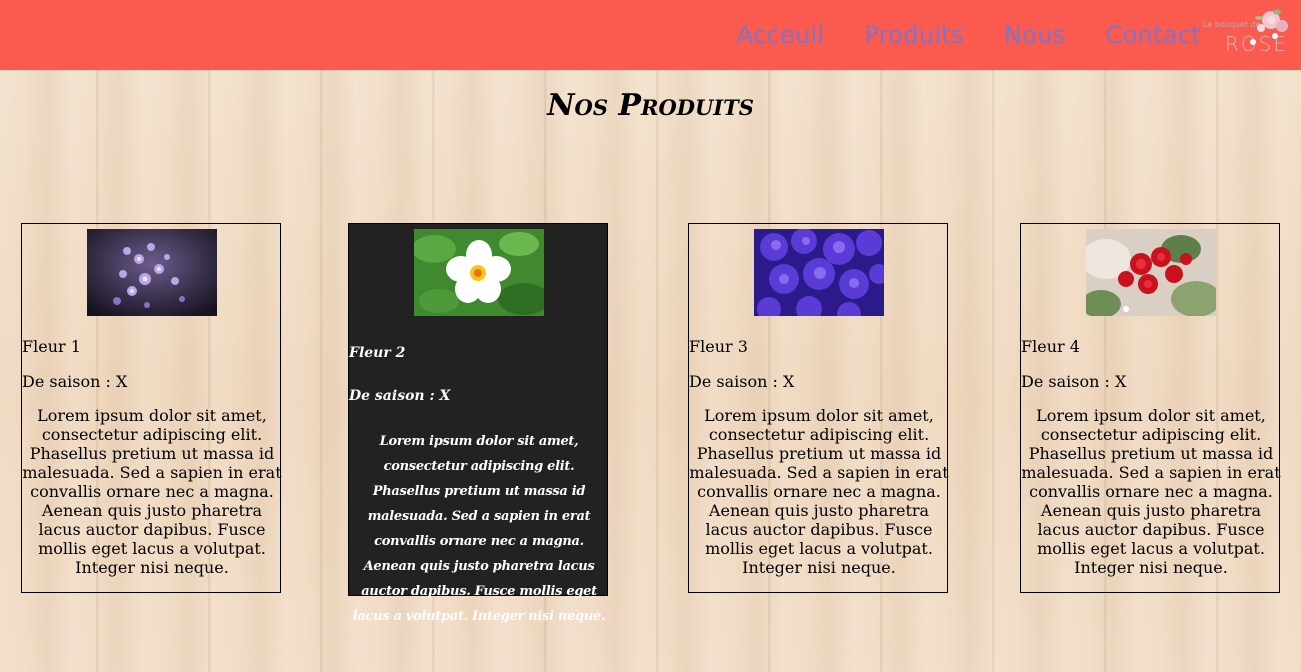 The height and width of the screenshot is (672, 1301). I want to click on product-season-4: De saison : X, so click(1074, 381).